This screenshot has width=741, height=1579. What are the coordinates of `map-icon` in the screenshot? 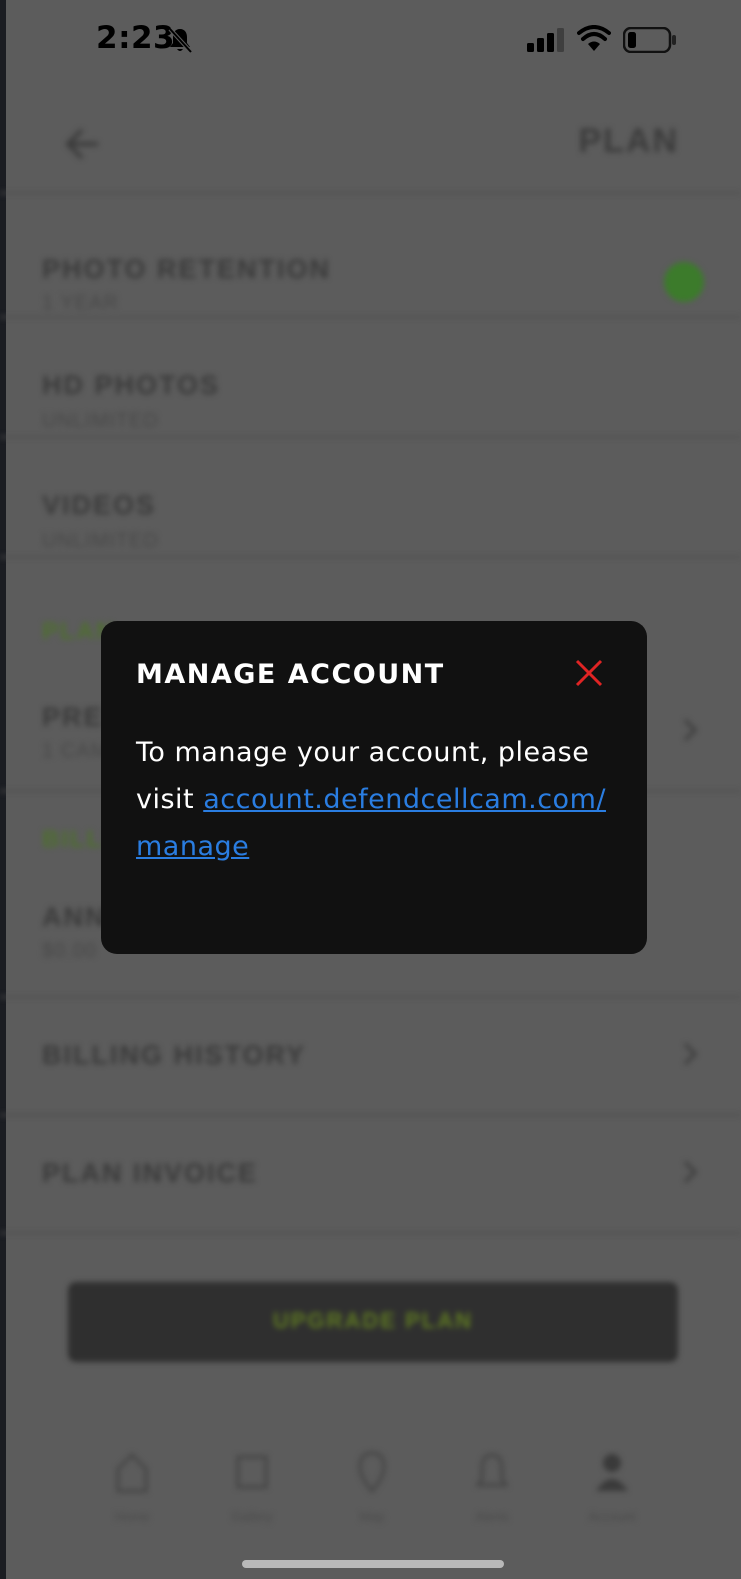 It's located at (372, 1472).